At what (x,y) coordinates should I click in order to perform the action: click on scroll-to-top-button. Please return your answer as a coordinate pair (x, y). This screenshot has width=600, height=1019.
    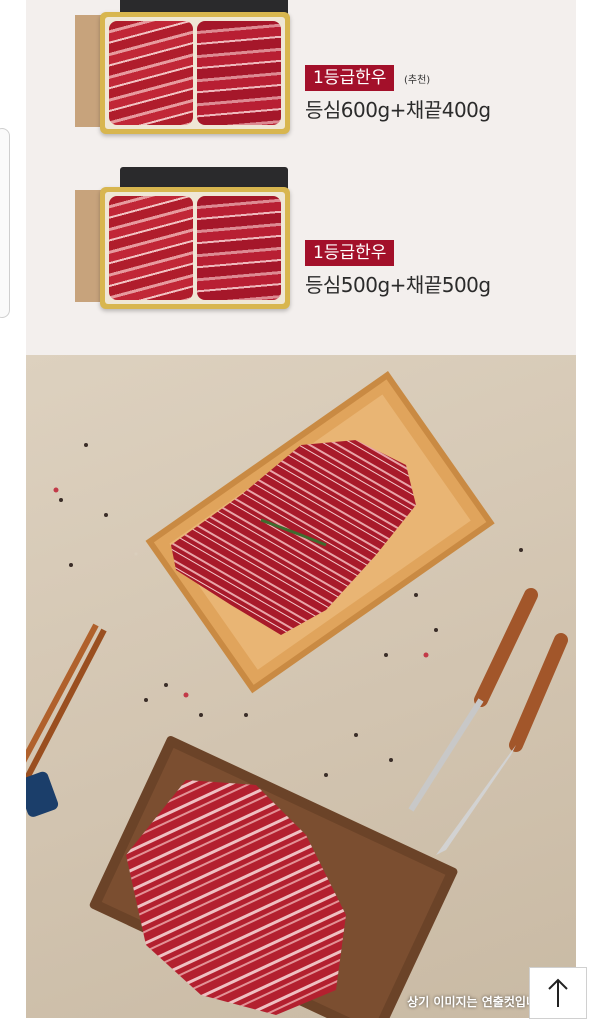
    Looking at the image, I should click on (558, 993).